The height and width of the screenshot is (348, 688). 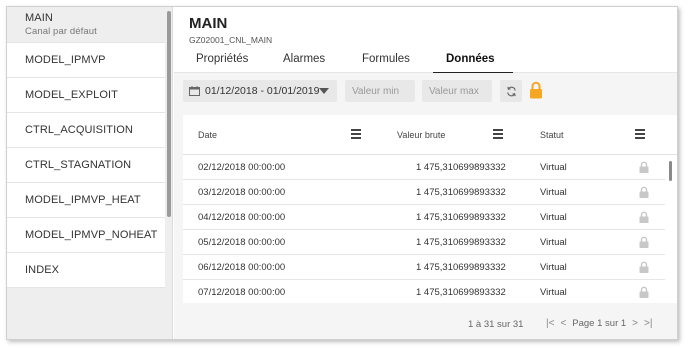 I want to click on date-range-picker: 01/12/2018 - 01/01/2019, so click(x=260, y=91).